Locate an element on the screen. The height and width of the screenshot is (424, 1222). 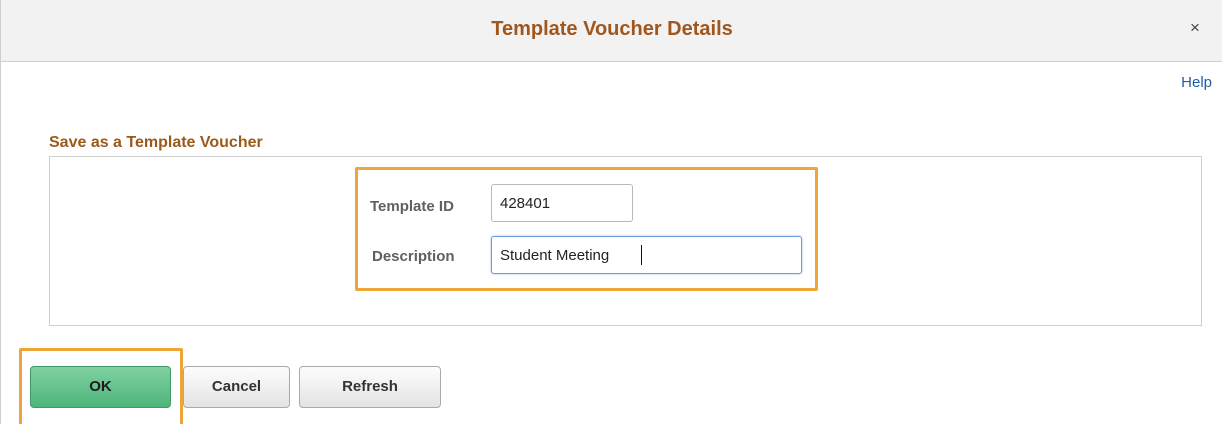
help-link: Help is located at coordinates (1196, 82).